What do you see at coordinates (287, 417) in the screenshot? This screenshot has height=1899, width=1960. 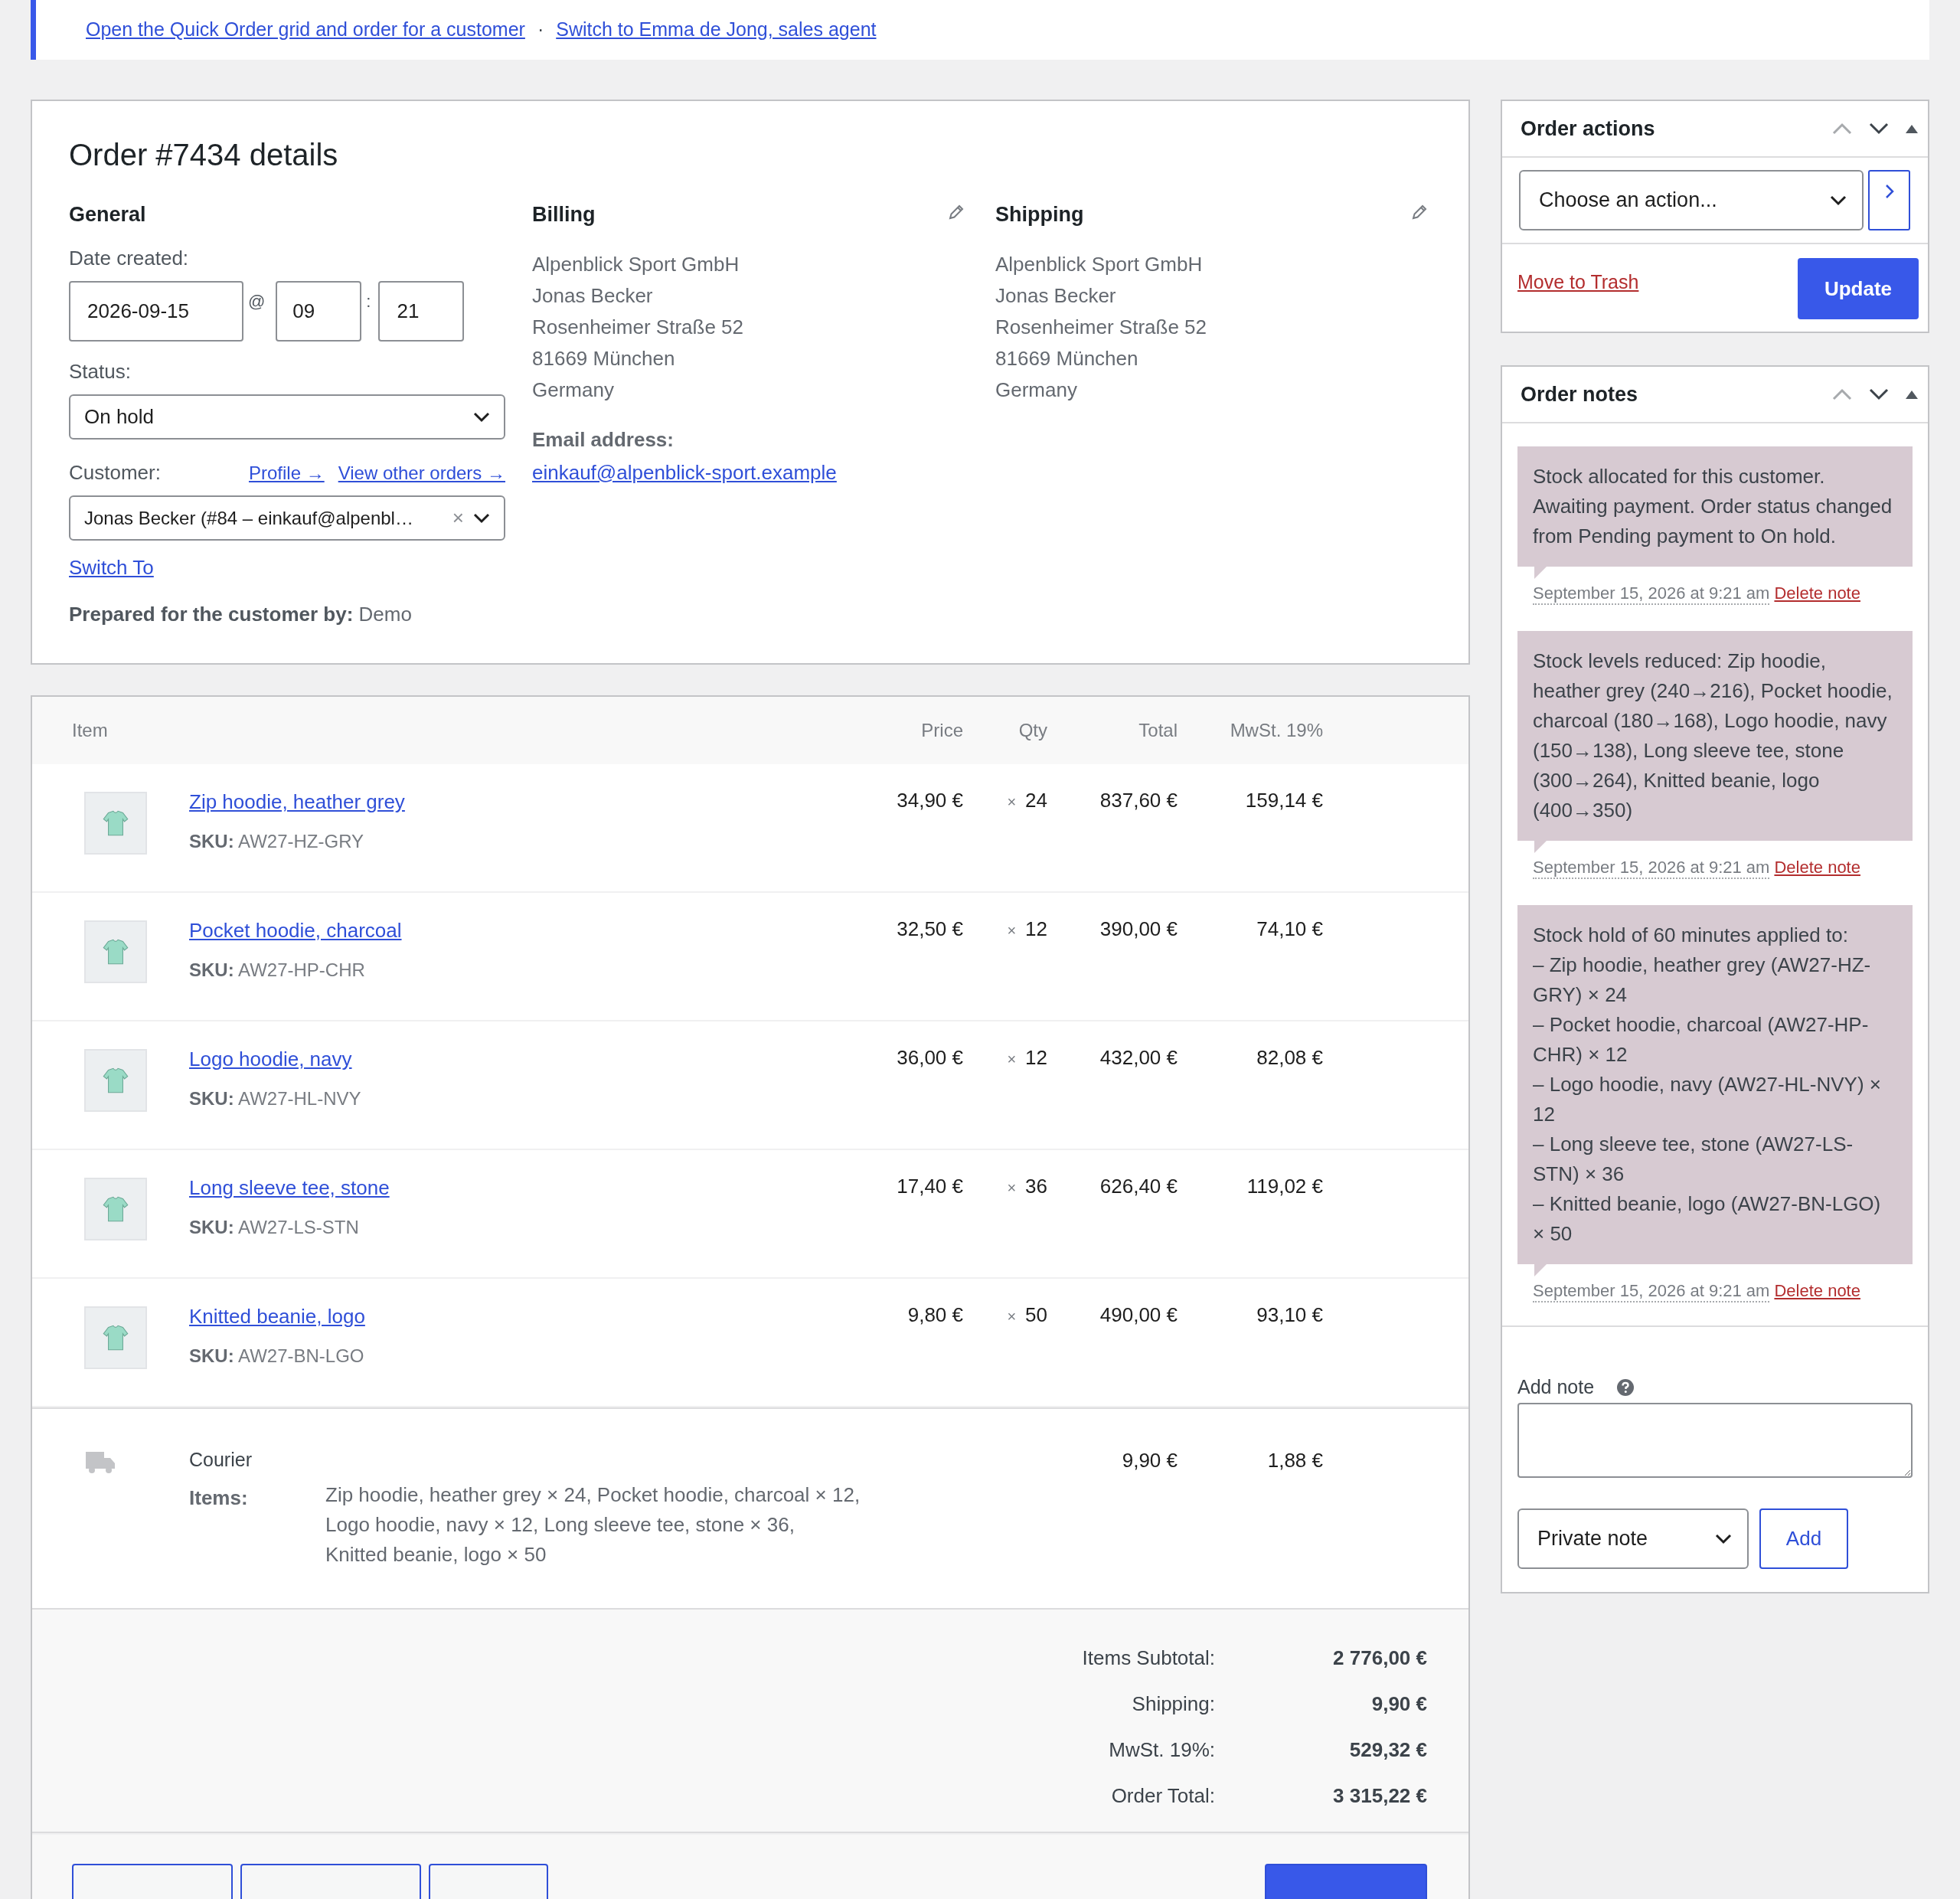 I see `status-select: On hold` at bounding box center [287, 417].